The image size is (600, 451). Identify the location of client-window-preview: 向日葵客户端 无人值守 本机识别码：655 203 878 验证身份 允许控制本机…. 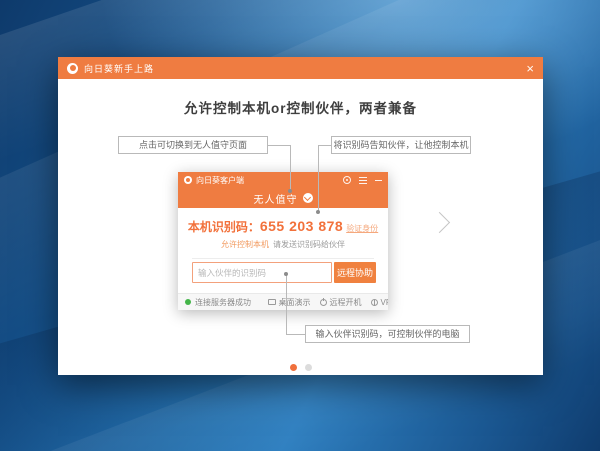
(283, 241).